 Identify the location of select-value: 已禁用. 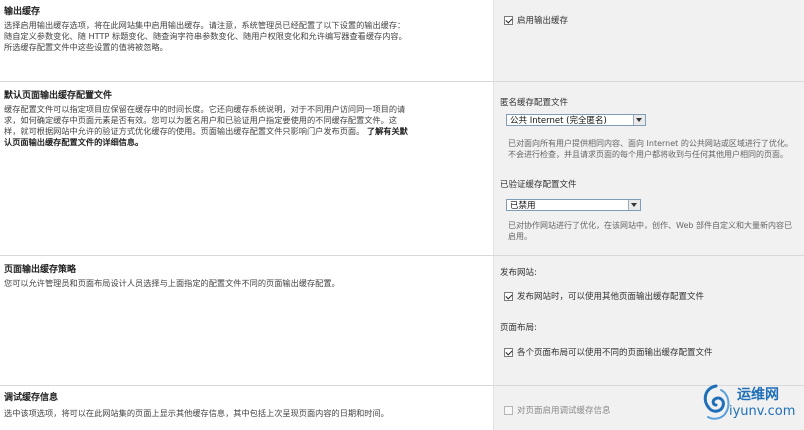
(523, 206).